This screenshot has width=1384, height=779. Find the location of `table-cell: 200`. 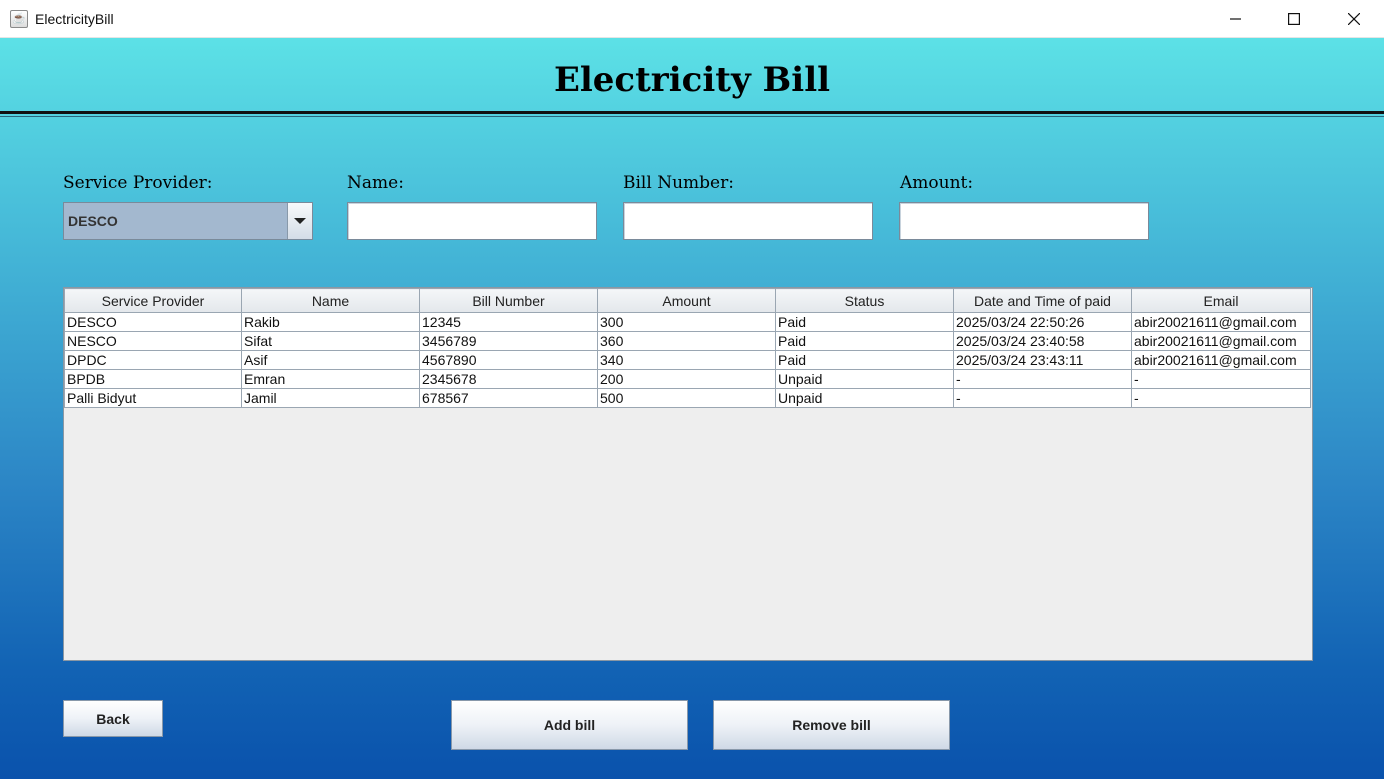

table-cell: 200 is located at coordinates (686, 379).